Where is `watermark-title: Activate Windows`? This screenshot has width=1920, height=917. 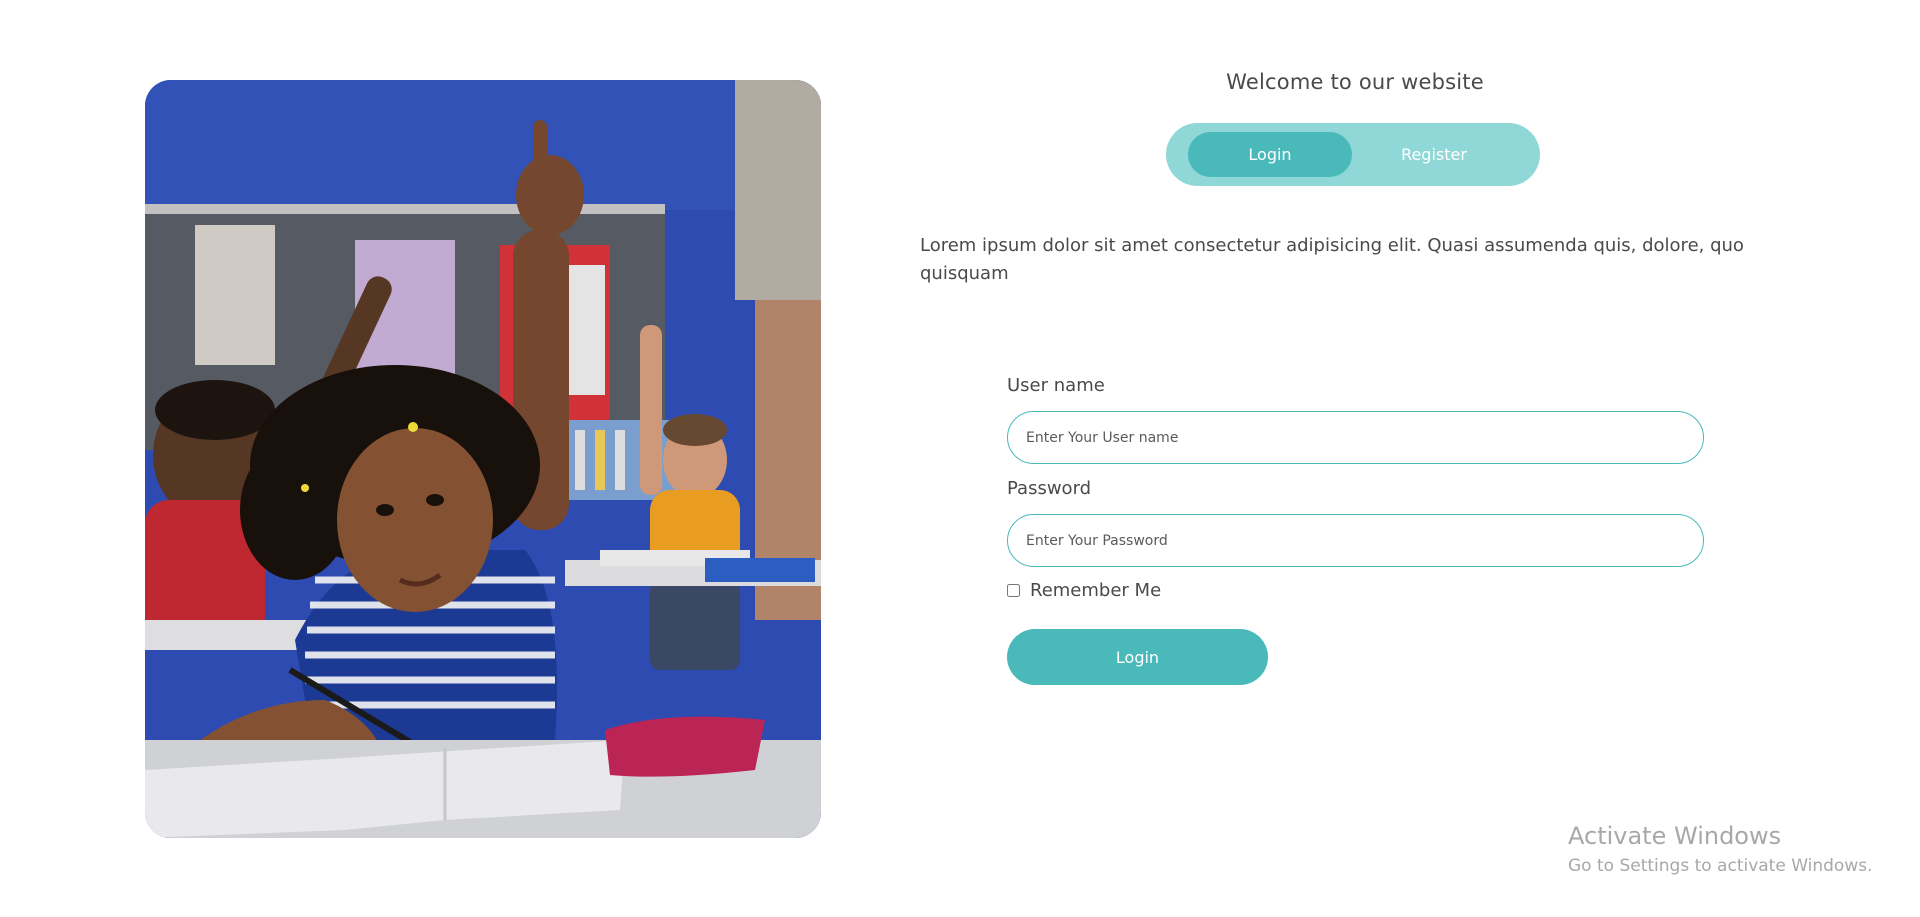 watermark-title: Activate Windows is located at coordinates (1675, 836).